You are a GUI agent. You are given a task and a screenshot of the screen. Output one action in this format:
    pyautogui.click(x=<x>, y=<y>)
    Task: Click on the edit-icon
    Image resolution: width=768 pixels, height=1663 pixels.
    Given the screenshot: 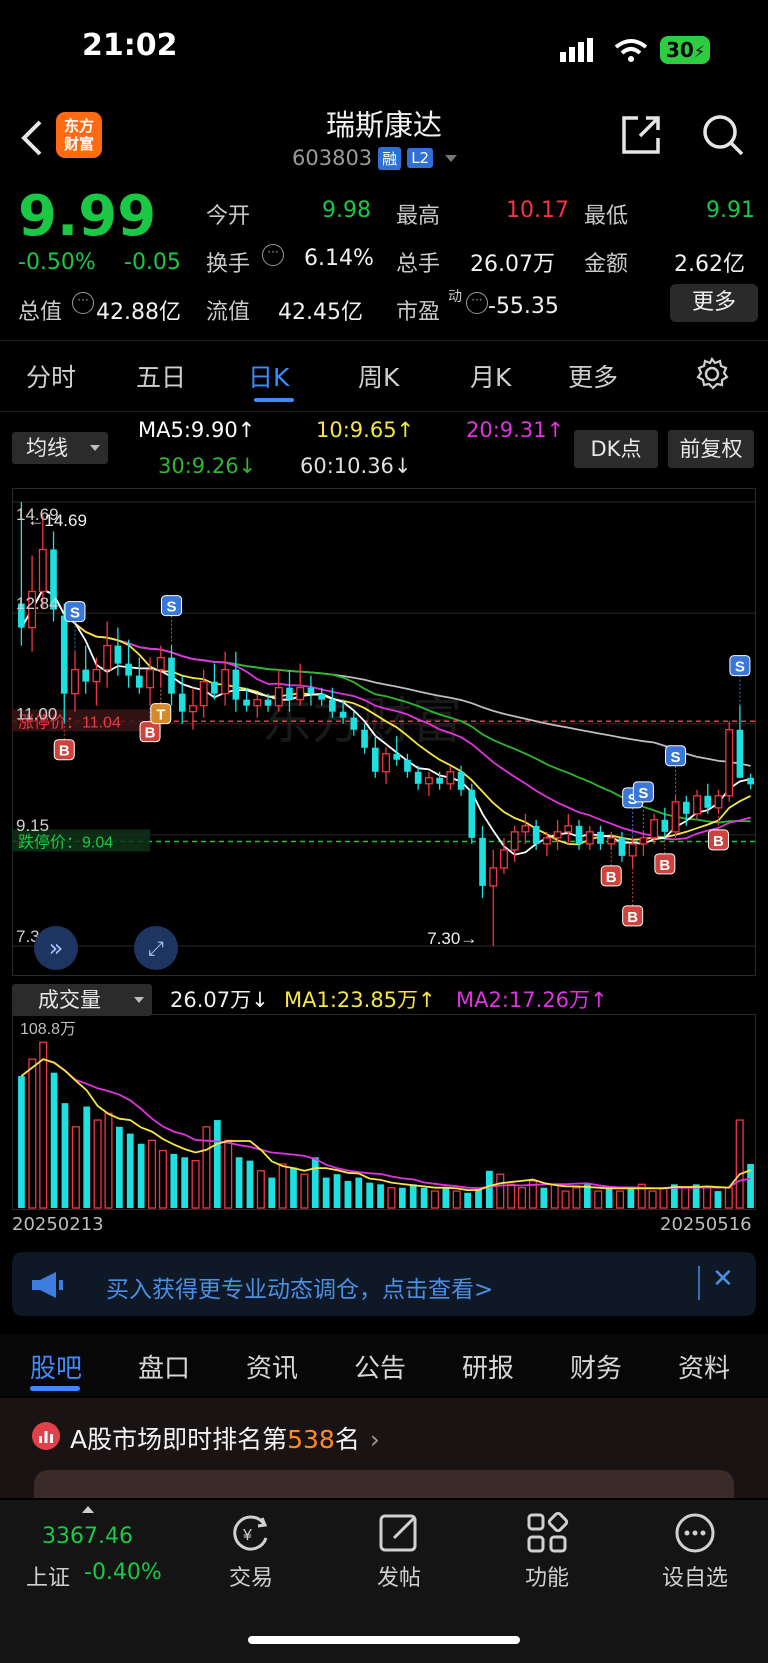 What is the action you would take?
    pyautogui.click(x=399, y=1533)
    